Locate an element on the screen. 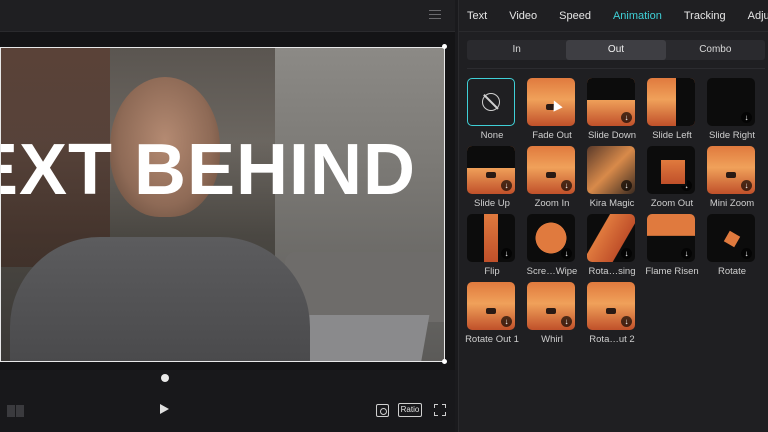 The width and height of the screenshot is (768, 432). tab-speed: Speed is located at coordinates (575, 16).